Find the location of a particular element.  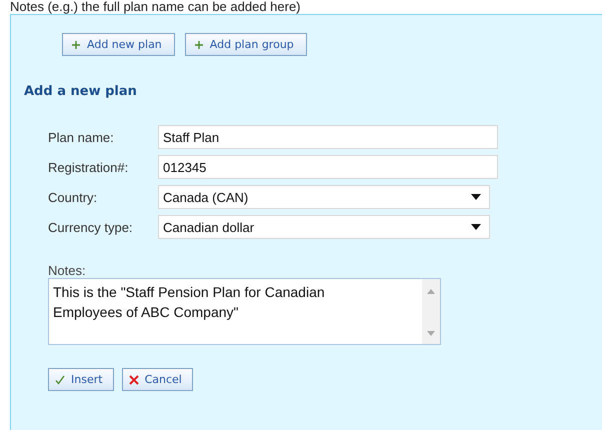

field-label: Registration#: is located at coordinates (89, 167).